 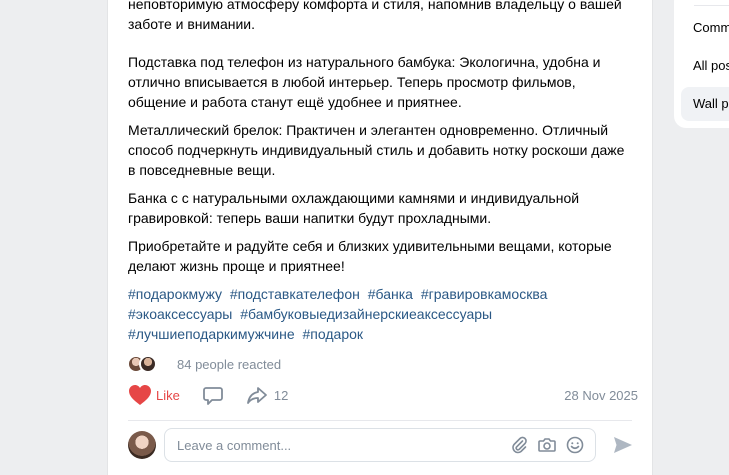 What do you see at coordinates (175, 294) in the screenshot?
I see `hashtag-link: #подарокмужу` at bounding box center [175, 294].